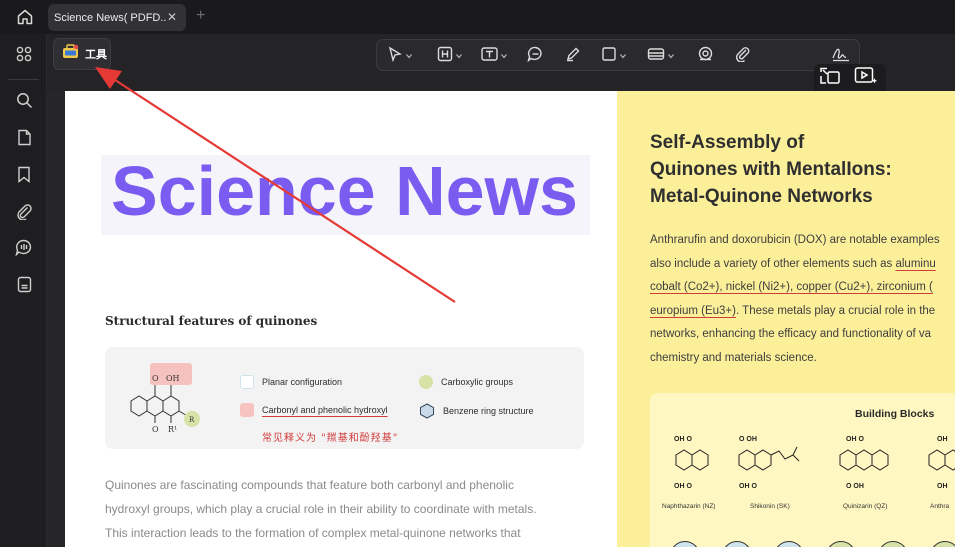 This screenshot has height=547, width=955. What do you see at coordinates (24, 137) in the screenshot?
I see `pages-icon` at bounding box center [24, 137].